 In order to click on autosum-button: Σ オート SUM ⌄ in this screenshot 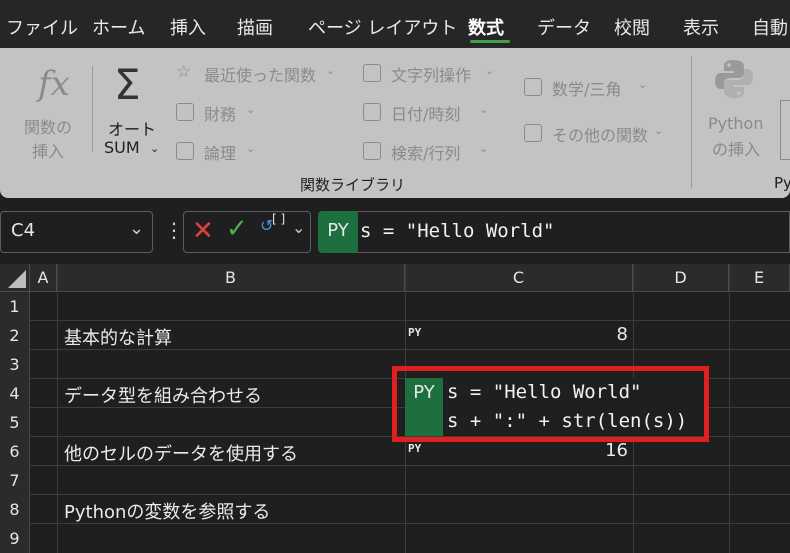, I will do `click(133, 113)`.